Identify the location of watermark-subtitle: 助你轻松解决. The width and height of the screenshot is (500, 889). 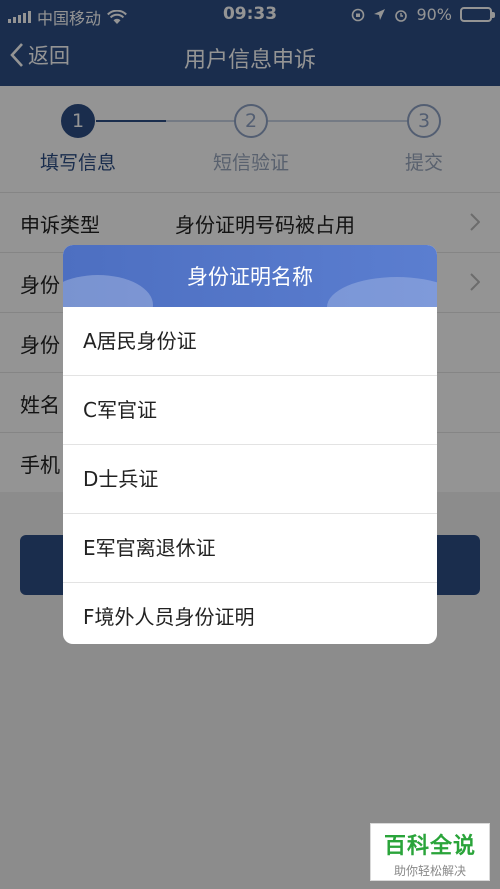
(429, 871).